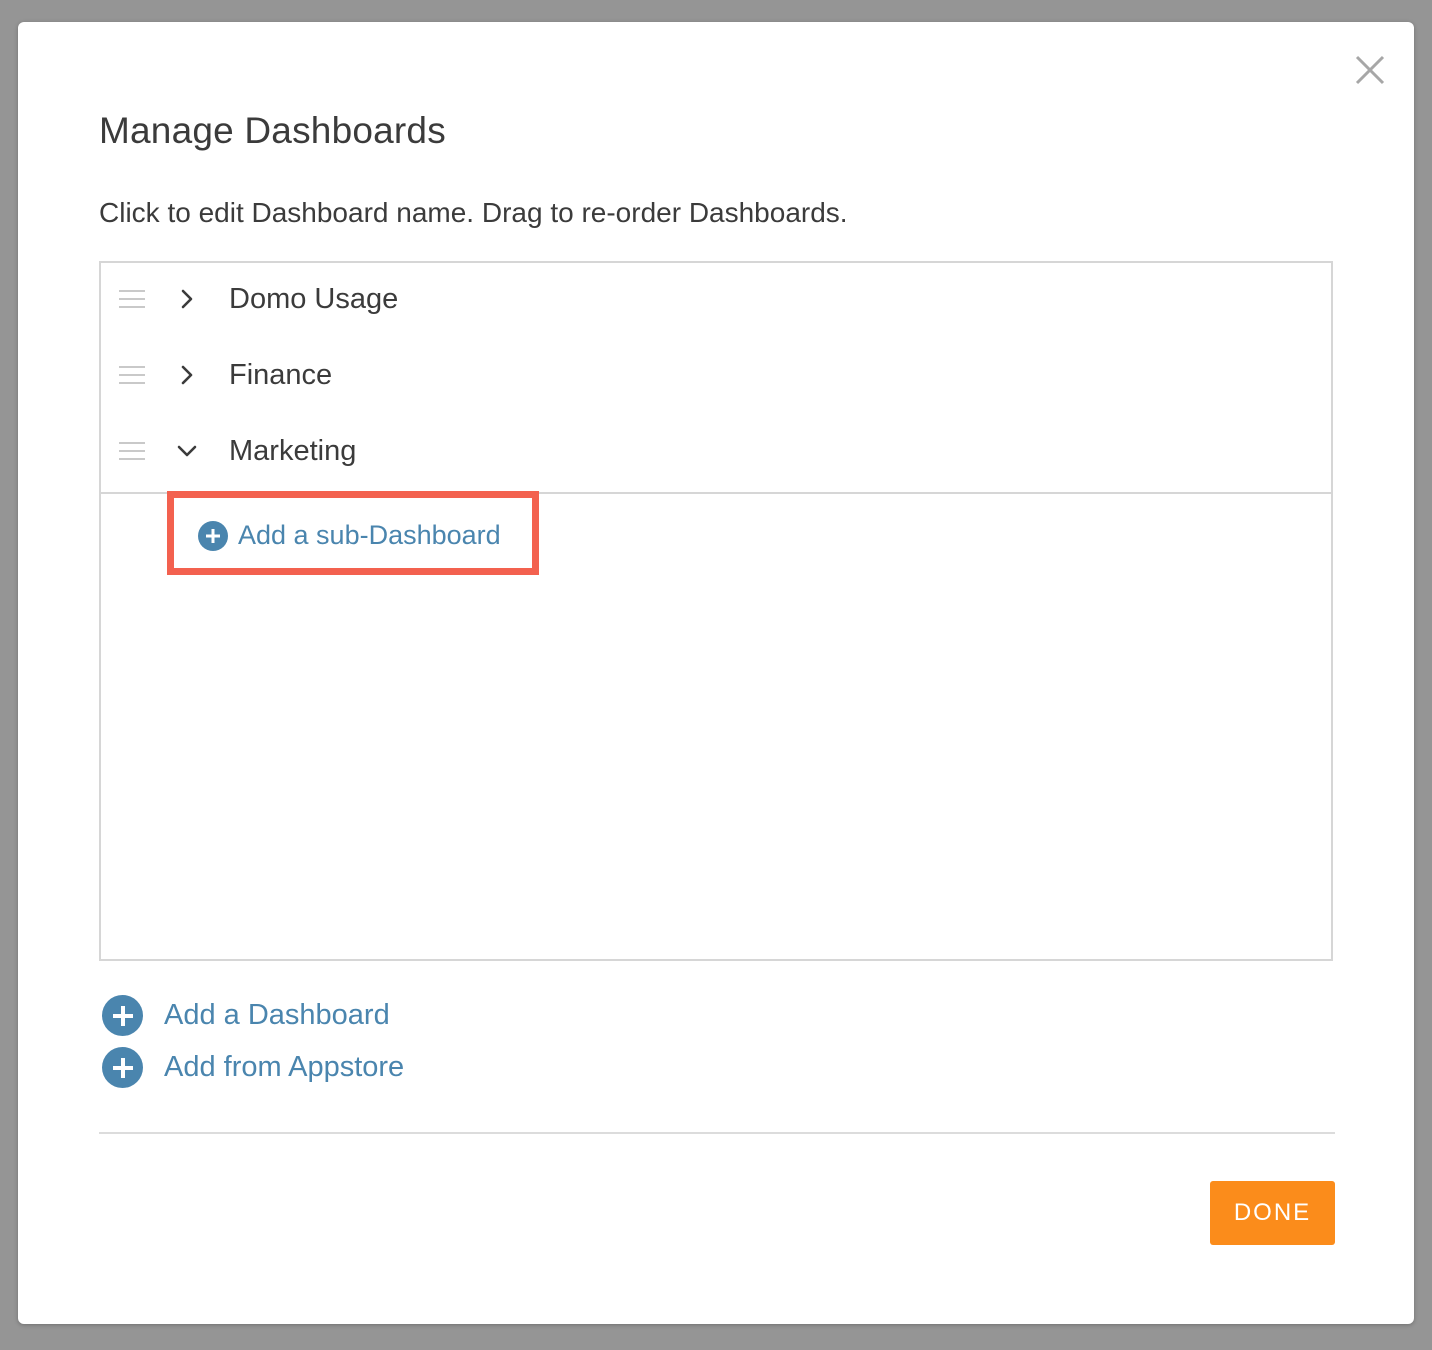  I want to click on add-sub-dashboard-button: Add a sub-Dashboard, so click(349, 535).